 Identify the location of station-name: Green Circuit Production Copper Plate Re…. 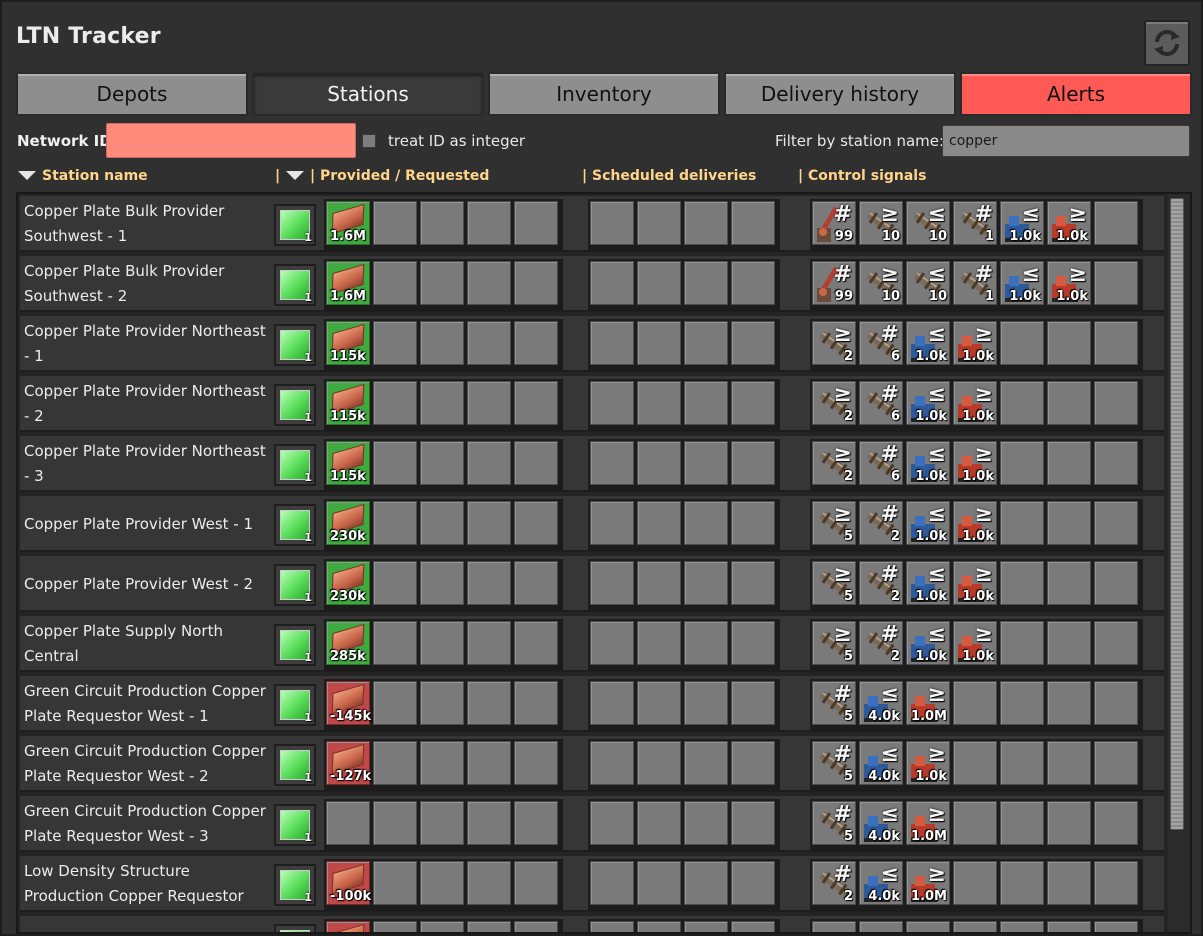
(147, 824).